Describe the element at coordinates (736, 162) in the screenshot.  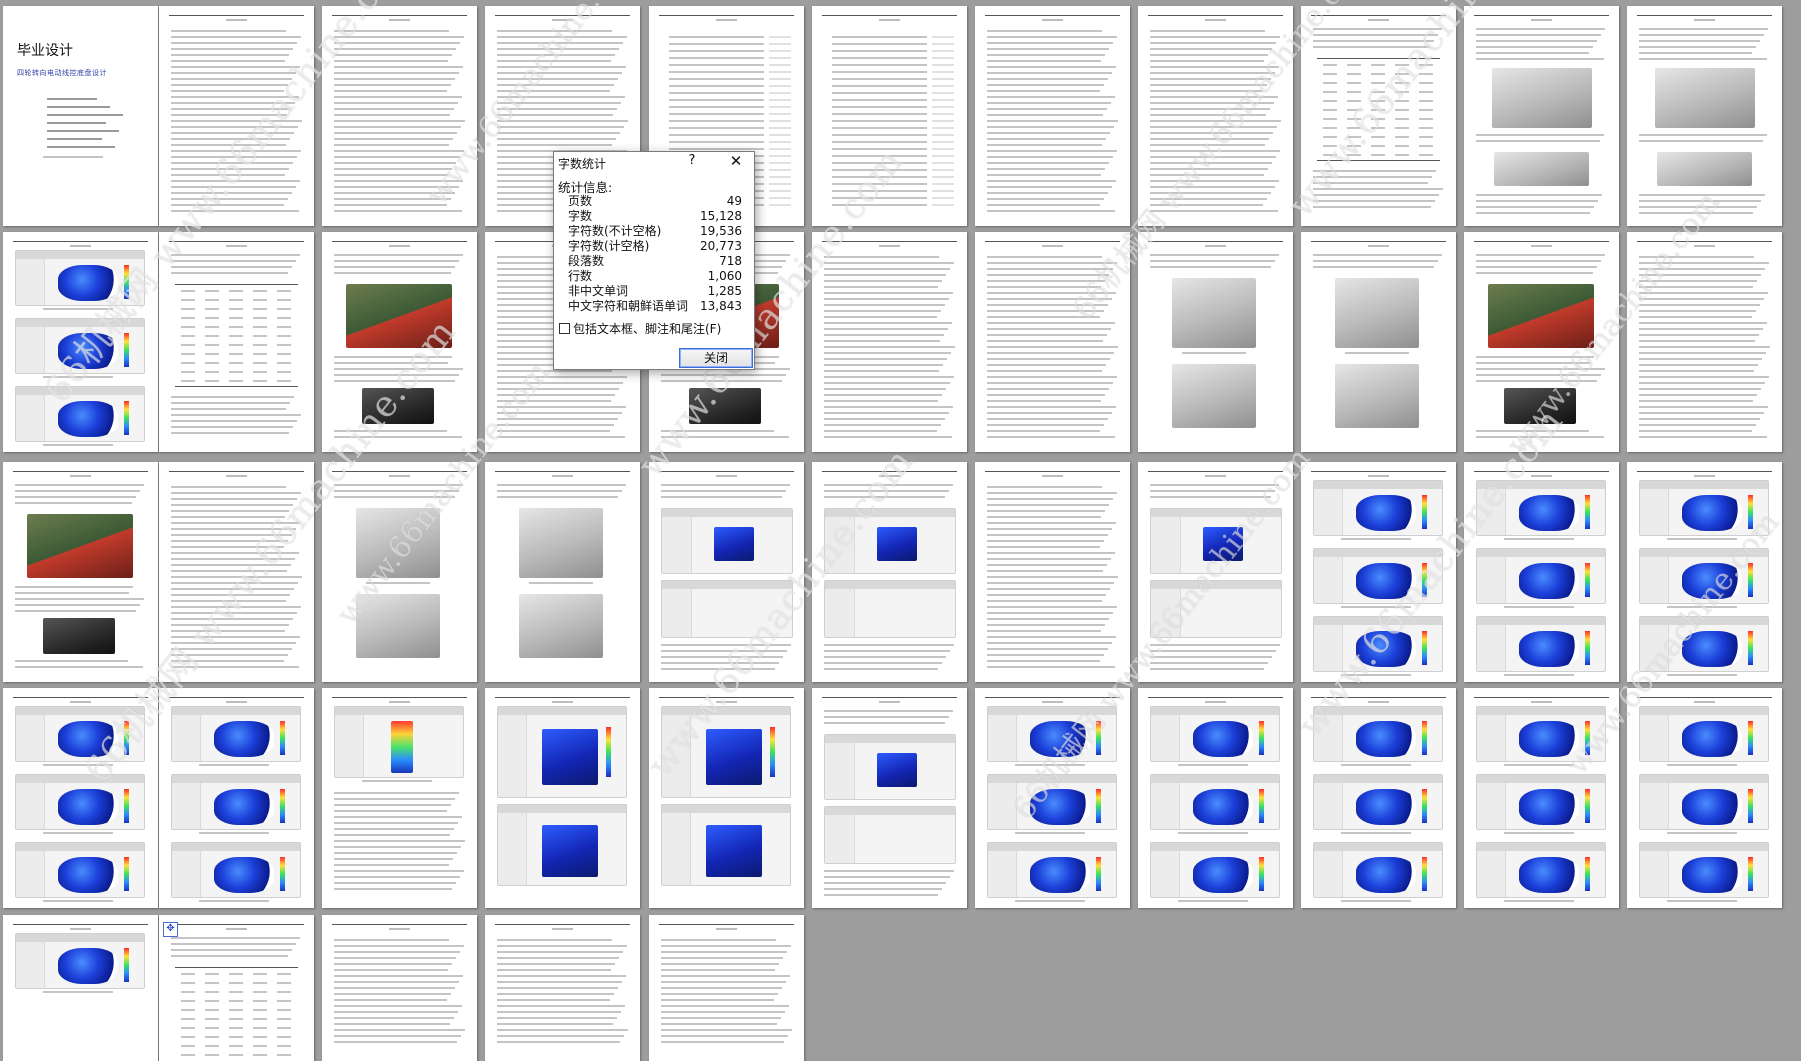
I see `close-icon: ✕` at that location.